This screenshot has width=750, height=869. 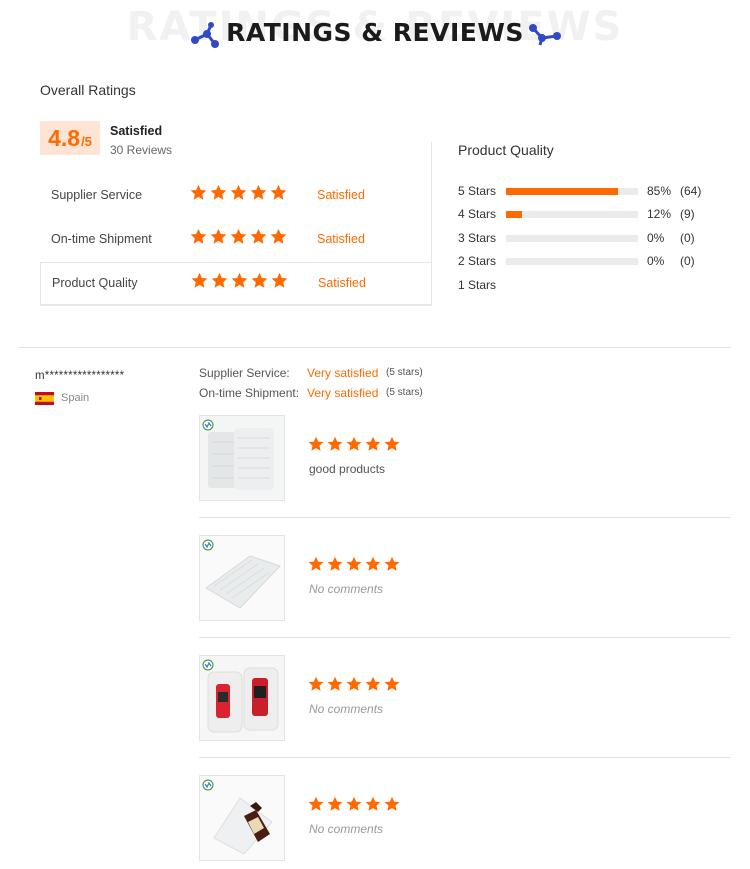 What do you see at coordinates (136, 131) in the screenshot?
I see `overall-status: Satisfied` at bounding box center [136, 131].